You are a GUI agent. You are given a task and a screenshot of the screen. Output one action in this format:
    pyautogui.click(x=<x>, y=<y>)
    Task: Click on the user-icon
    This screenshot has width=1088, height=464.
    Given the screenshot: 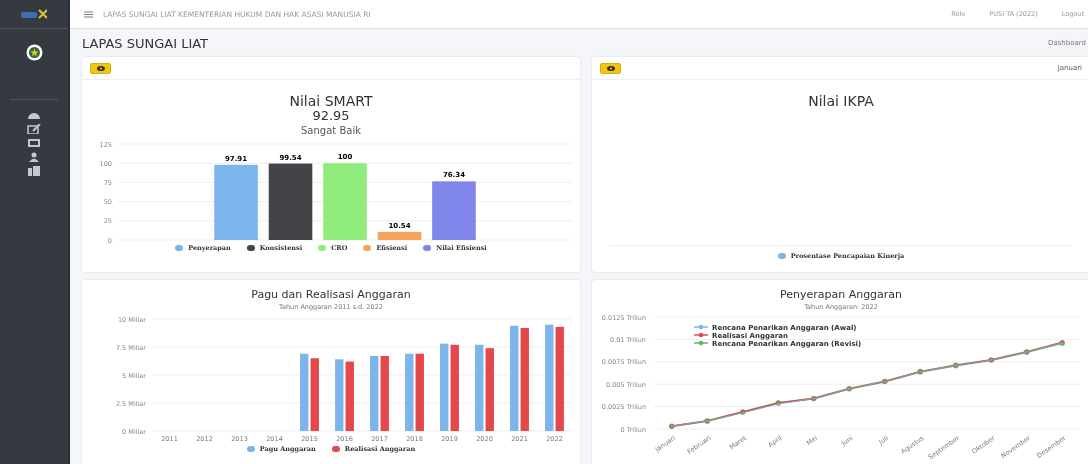 What is the action you would take?
    pyautogui.click(x=34, y=157)
    